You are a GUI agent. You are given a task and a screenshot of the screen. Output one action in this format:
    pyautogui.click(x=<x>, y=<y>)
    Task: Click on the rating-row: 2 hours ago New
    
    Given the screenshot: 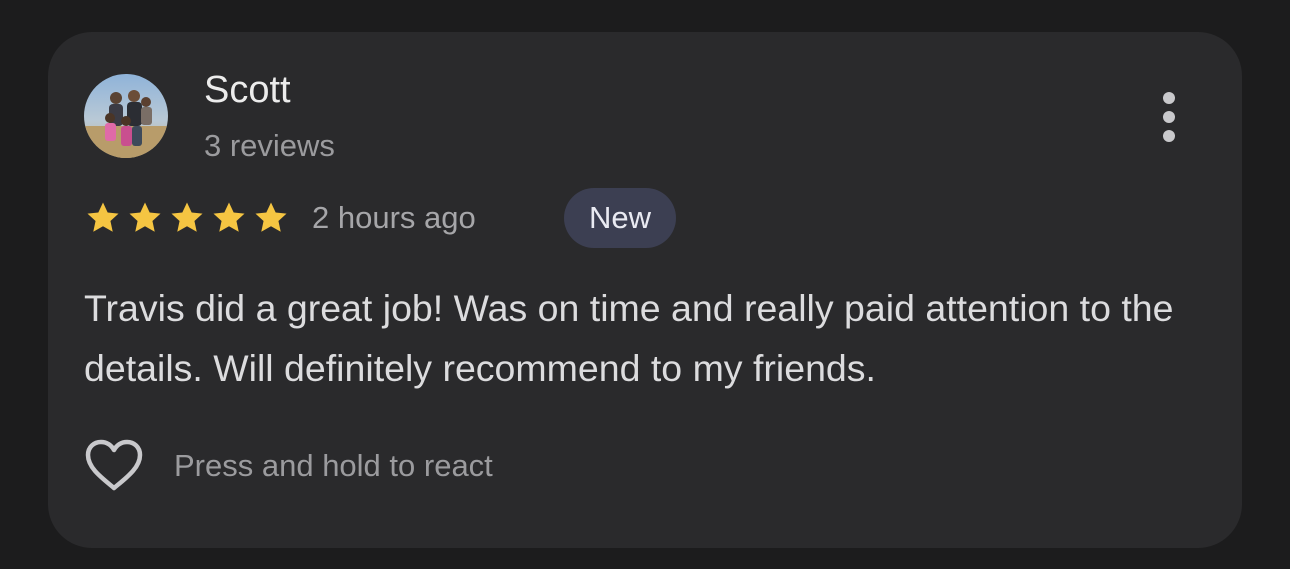 What is the action you would take?
    pyautogui.click(x=434, y=218)
    